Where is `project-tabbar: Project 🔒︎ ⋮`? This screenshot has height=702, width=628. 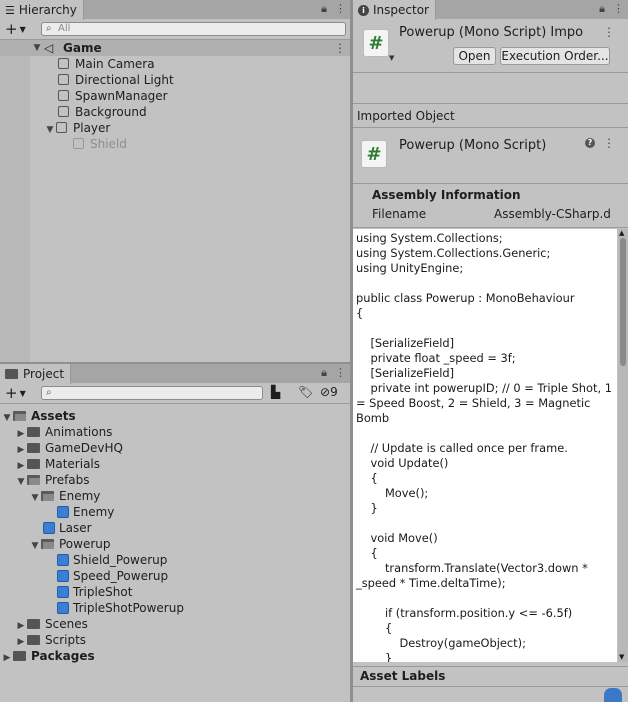
project-tabbar: Project 🔒︎ ⋮ is located at coordinates (175, 374).